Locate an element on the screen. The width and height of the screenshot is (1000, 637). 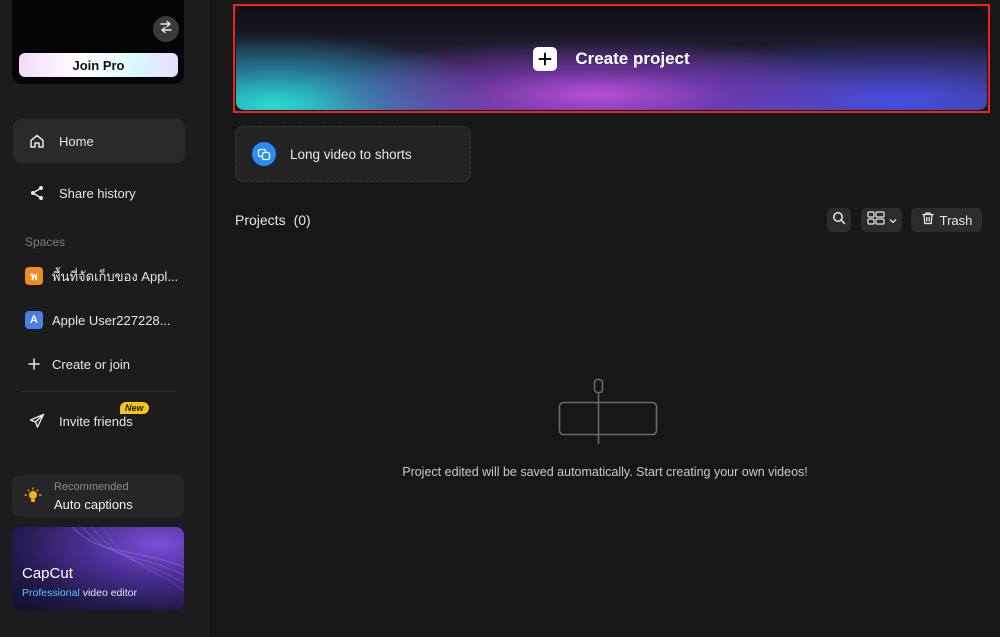
capcut-promo-card: CapCut Professional video editor is located at coordinates (98, 568).